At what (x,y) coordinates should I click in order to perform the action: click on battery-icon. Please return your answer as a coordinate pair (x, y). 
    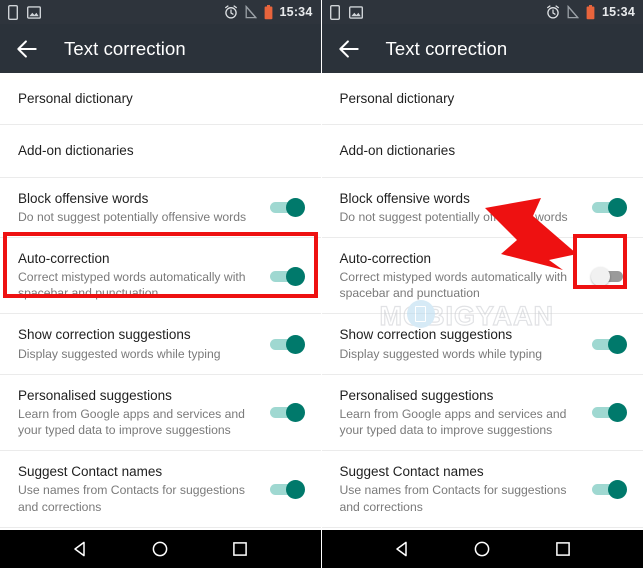
    Looking at the image, I should click on (590, 11).